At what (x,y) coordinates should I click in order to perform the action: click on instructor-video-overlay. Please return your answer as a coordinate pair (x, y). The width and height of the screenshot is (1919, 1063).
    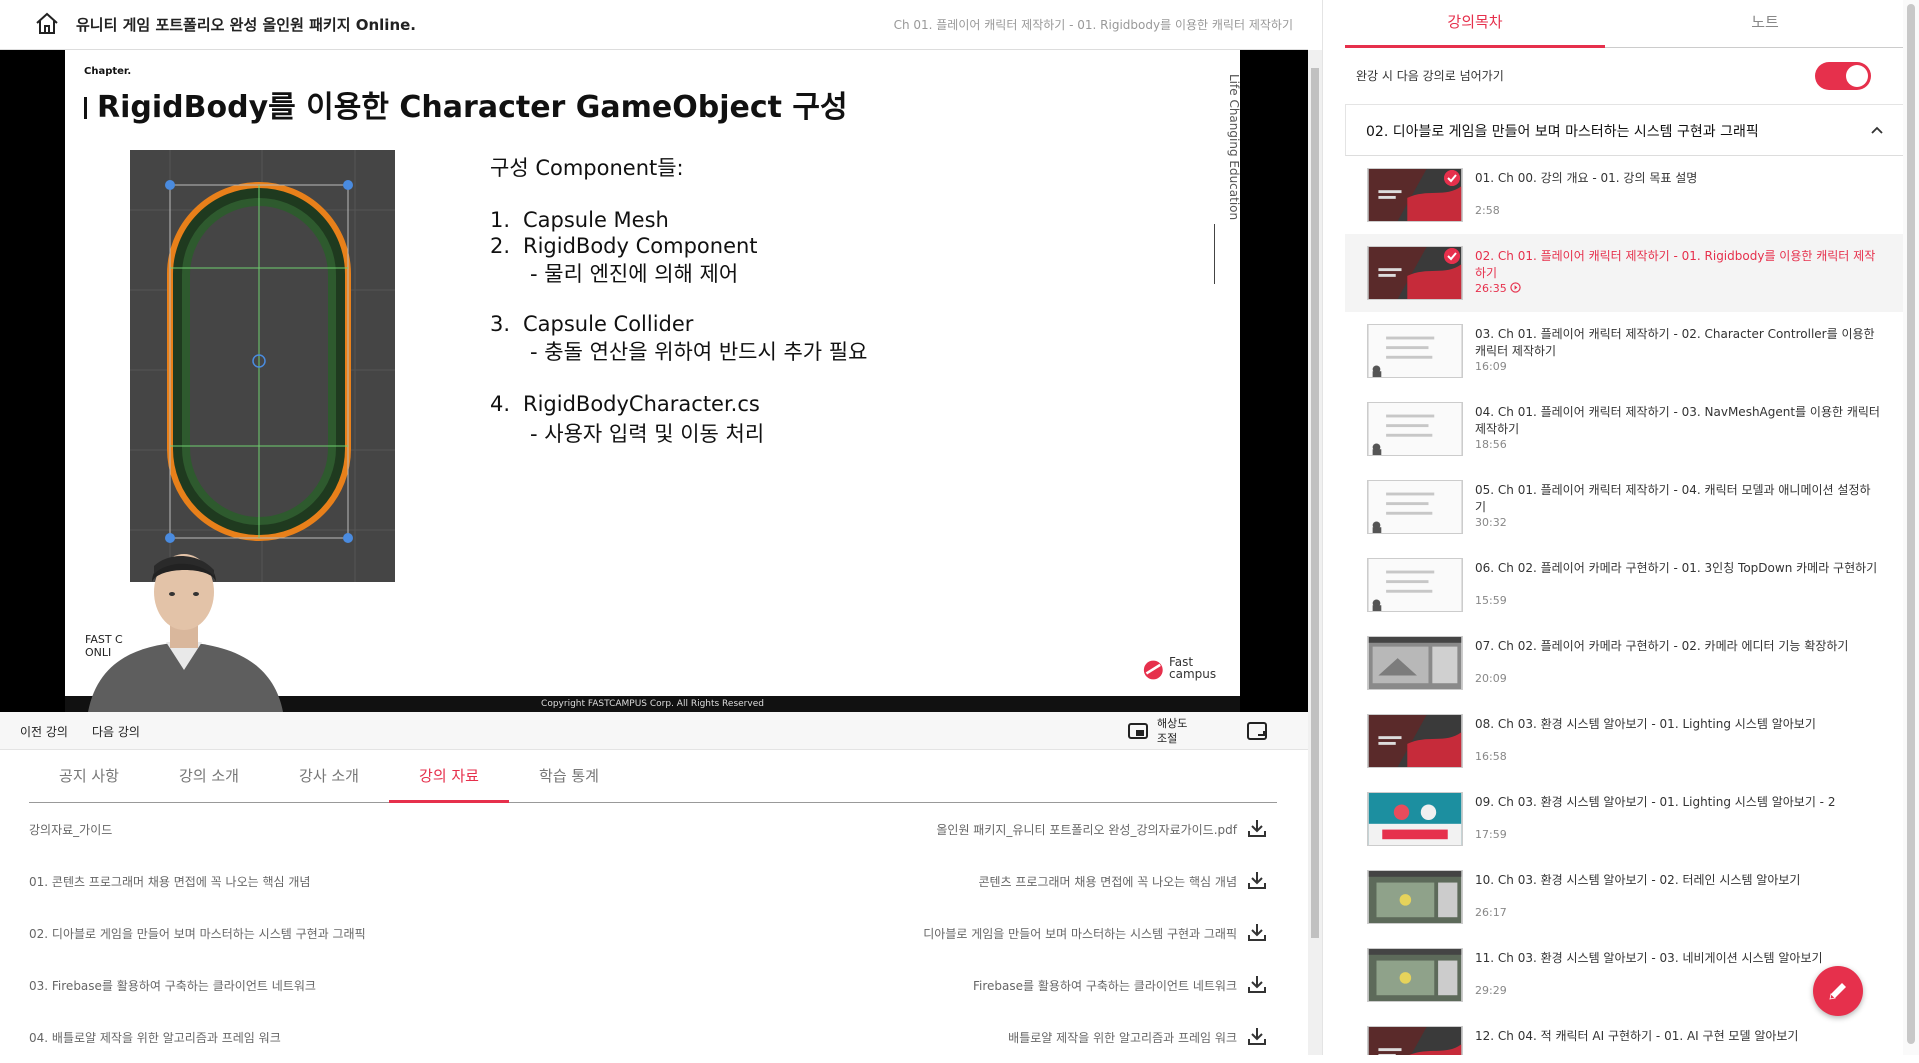
    Looking at the image, I should click on (184, 621).